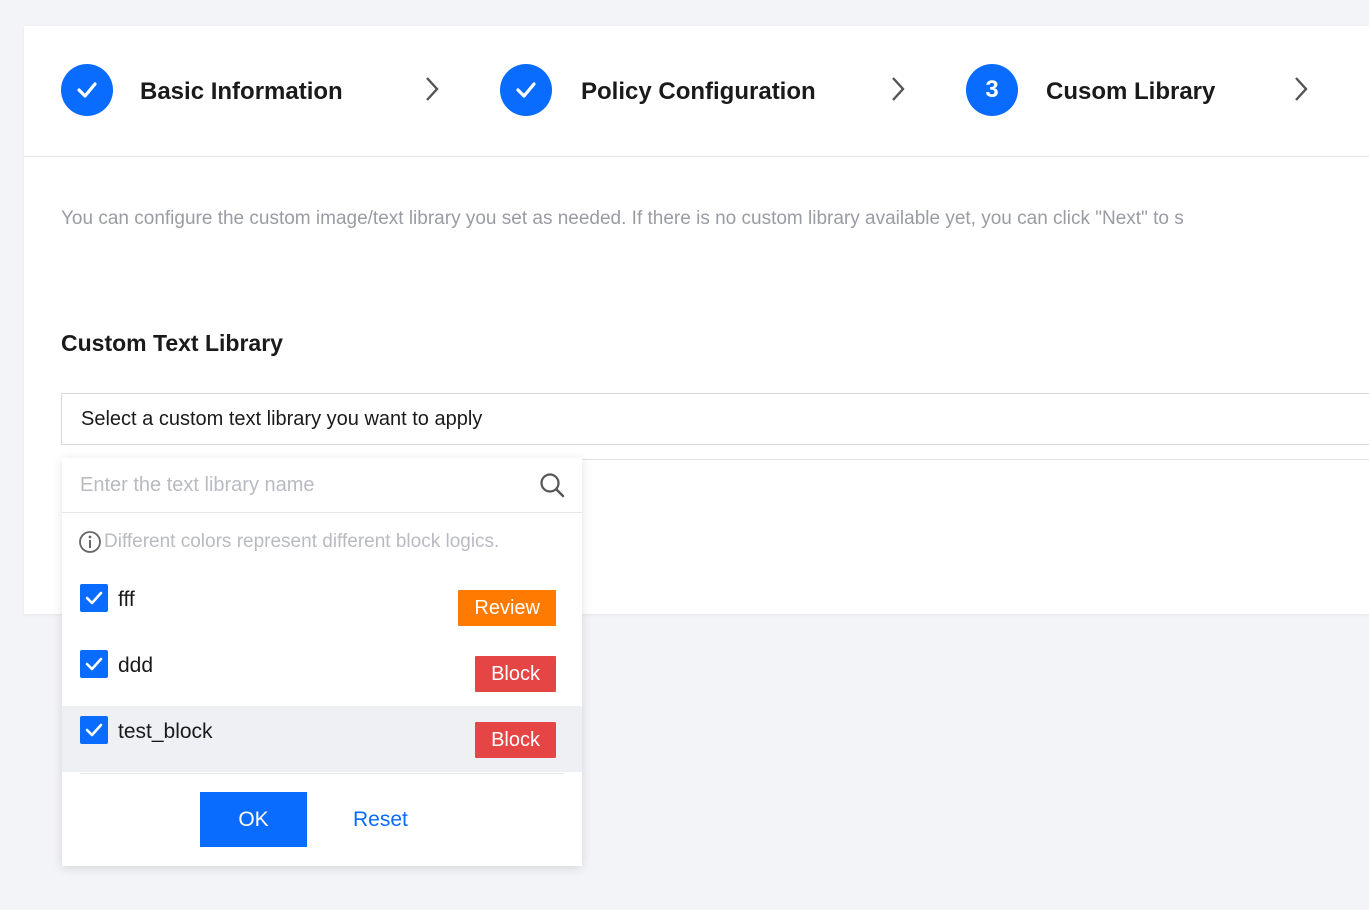  What do you see at coordinates (992, 90) in the screenshot?
I see `step-3-number: 3` at bounding box center [992, 90].